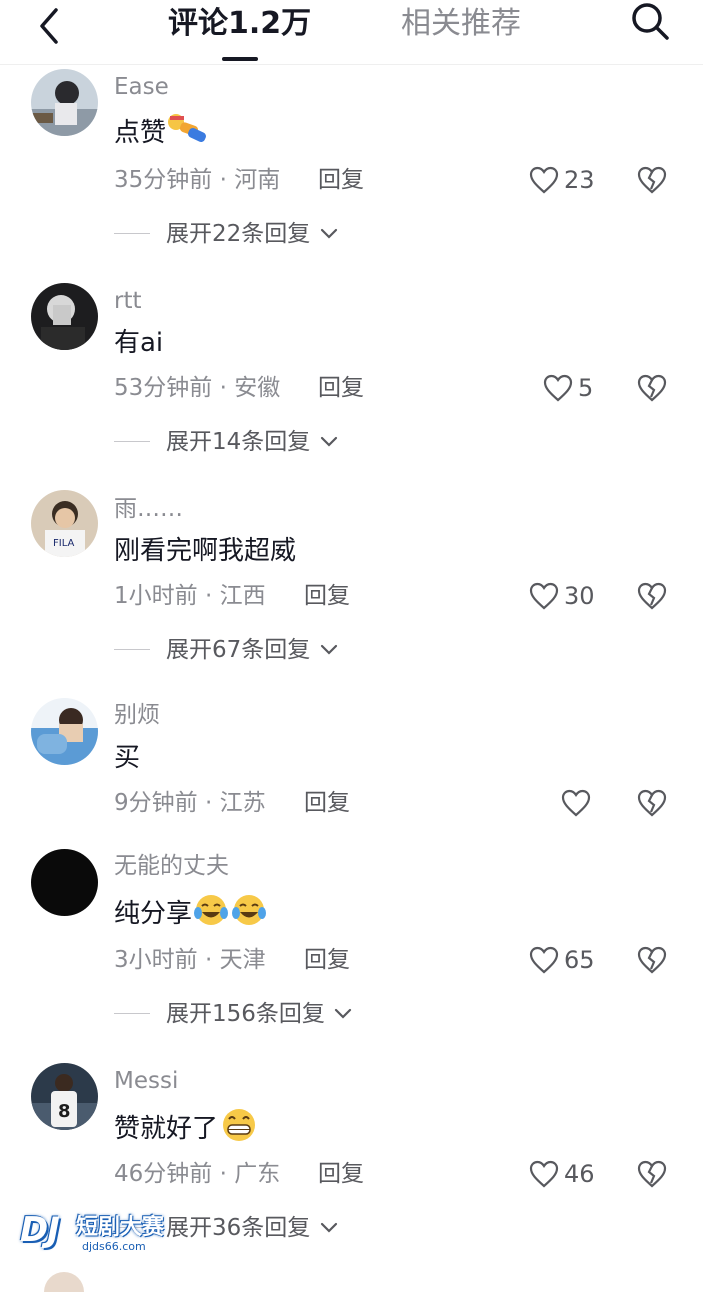 The image size is (703, 1292). What do you see at coordinates (64, 523) in the screenshot?
I see `avatar: FILA` at bounding box center [64, 523].